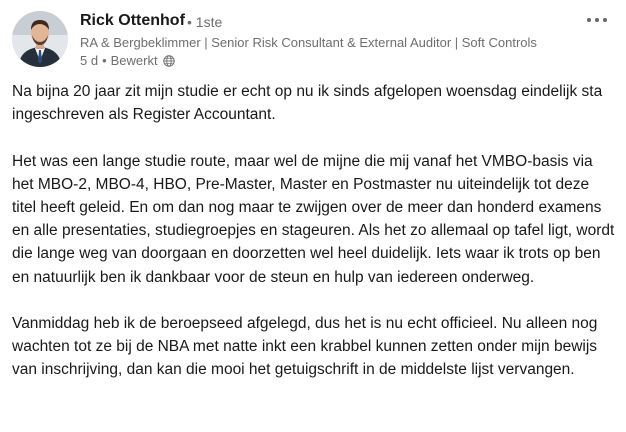 The height and width of the screenshot is (432, 626). I want to click on connection-degree: • 1ste, so click(205, 22).